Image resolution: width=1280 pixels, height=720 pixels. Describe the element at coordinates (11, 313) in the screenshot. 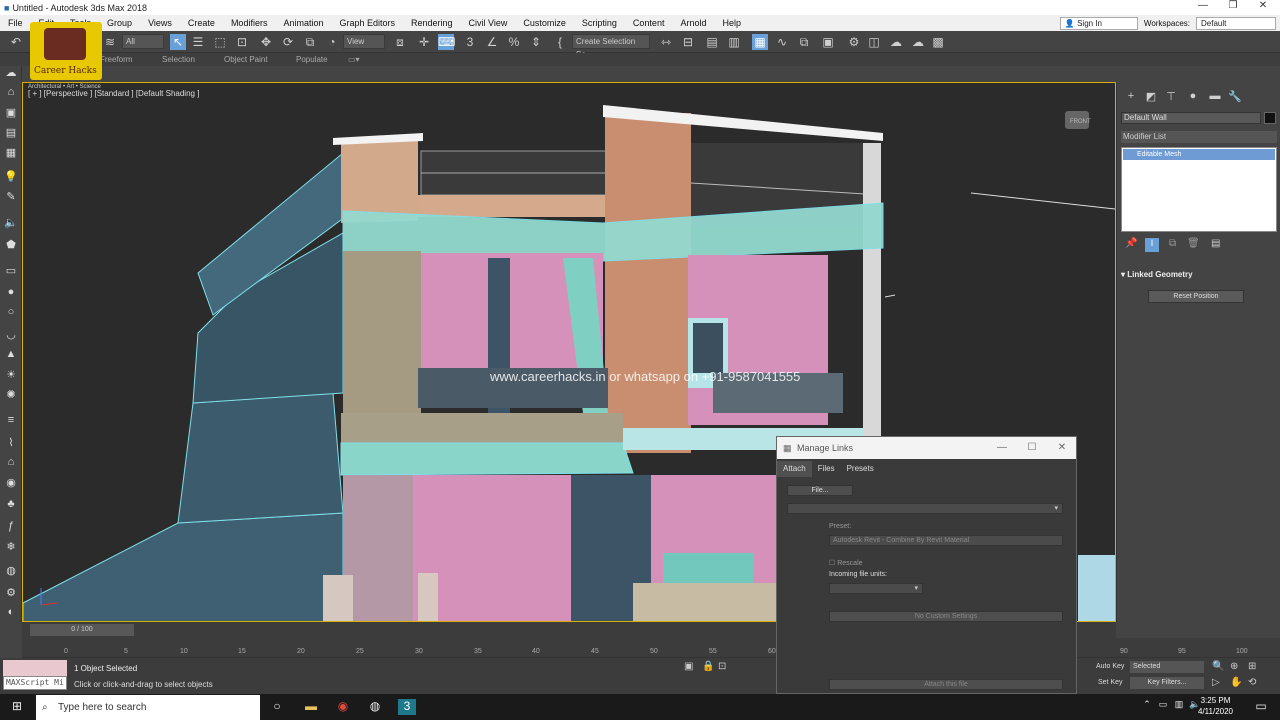

I see `ring-icon: ○` at that location.